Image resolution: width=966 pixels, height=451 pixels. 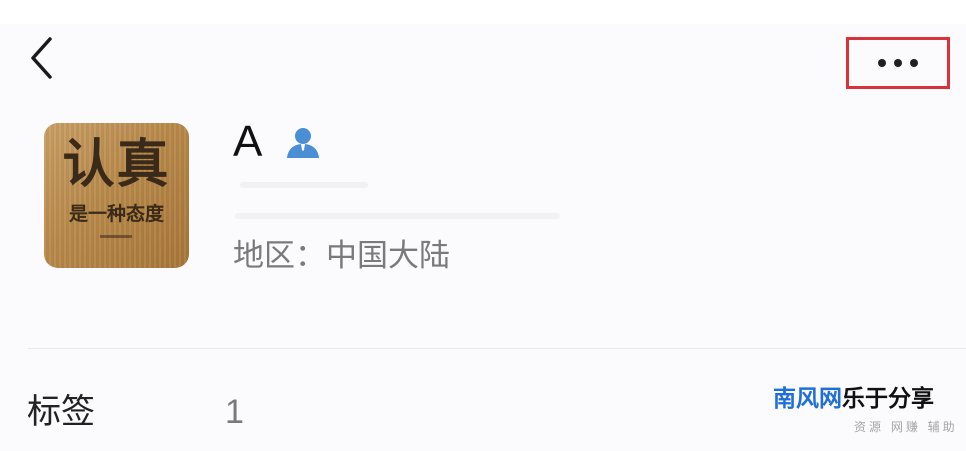 I want to click on watermark-subtitle: 资源 网赚 辅助, so click(x=906, y=427).